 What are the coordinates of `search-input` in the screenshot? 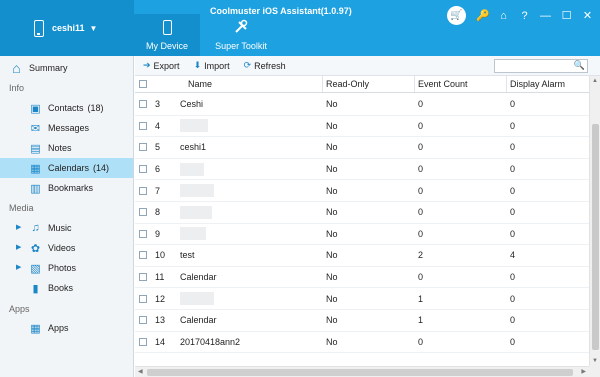 It's located at (533, 66).